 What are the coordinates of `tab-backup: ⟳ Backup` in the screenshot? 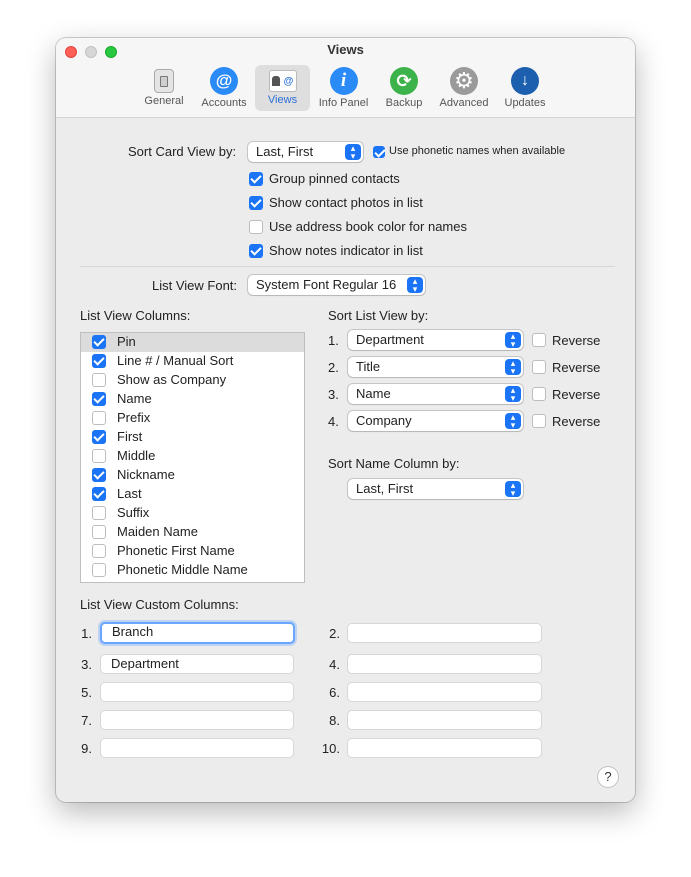 It's located at (404, 88).